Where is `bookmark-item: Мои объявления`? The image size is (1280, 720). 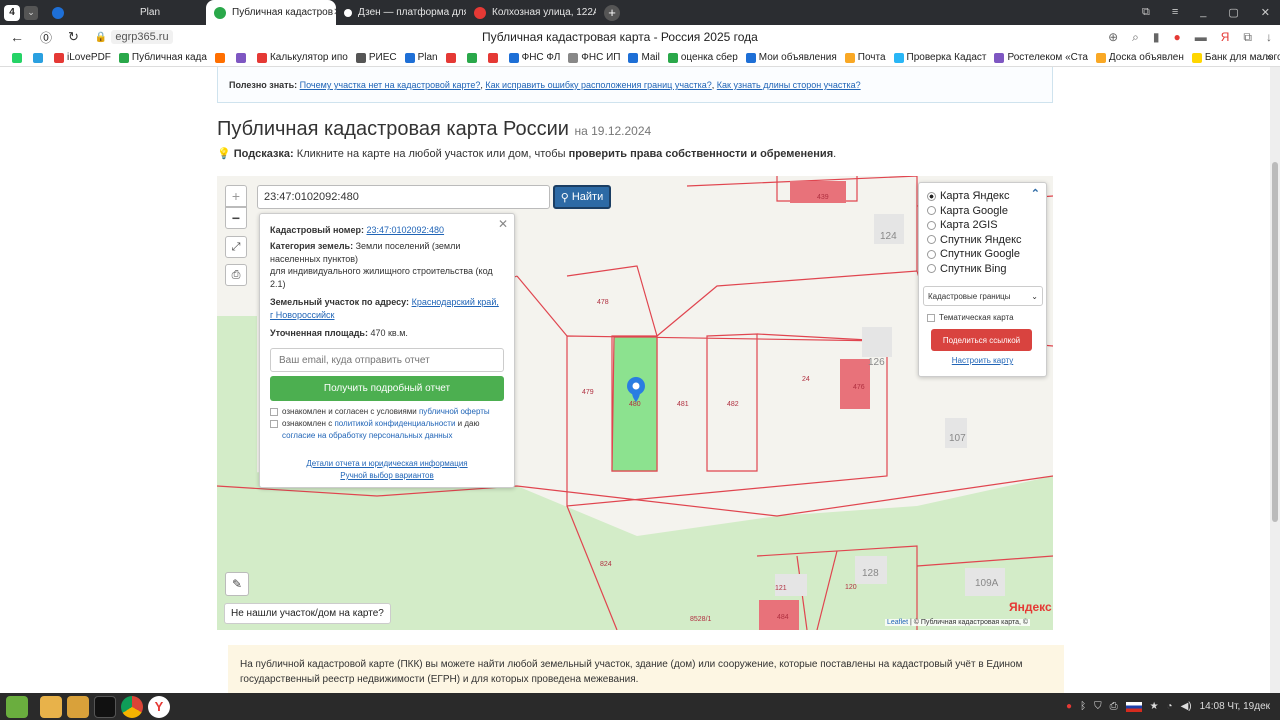 bookmark-item: Мои объявления is located at coordinates (791, 57).